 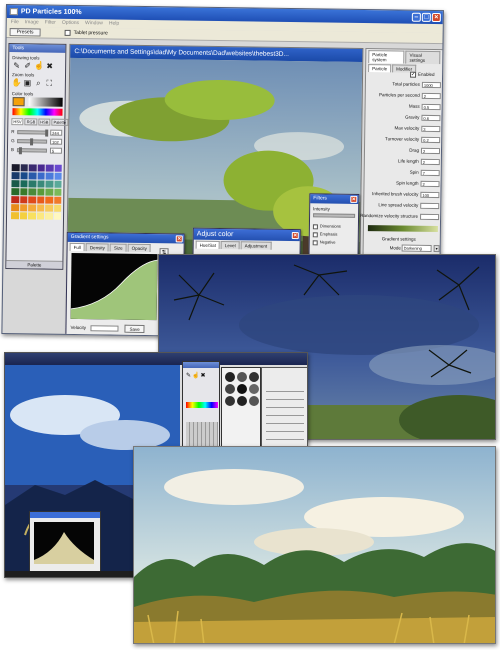 What do you see at coordinates (32, 22) in the screenshot?
I see `menu-image: Image` at bounding box center [32, 22].